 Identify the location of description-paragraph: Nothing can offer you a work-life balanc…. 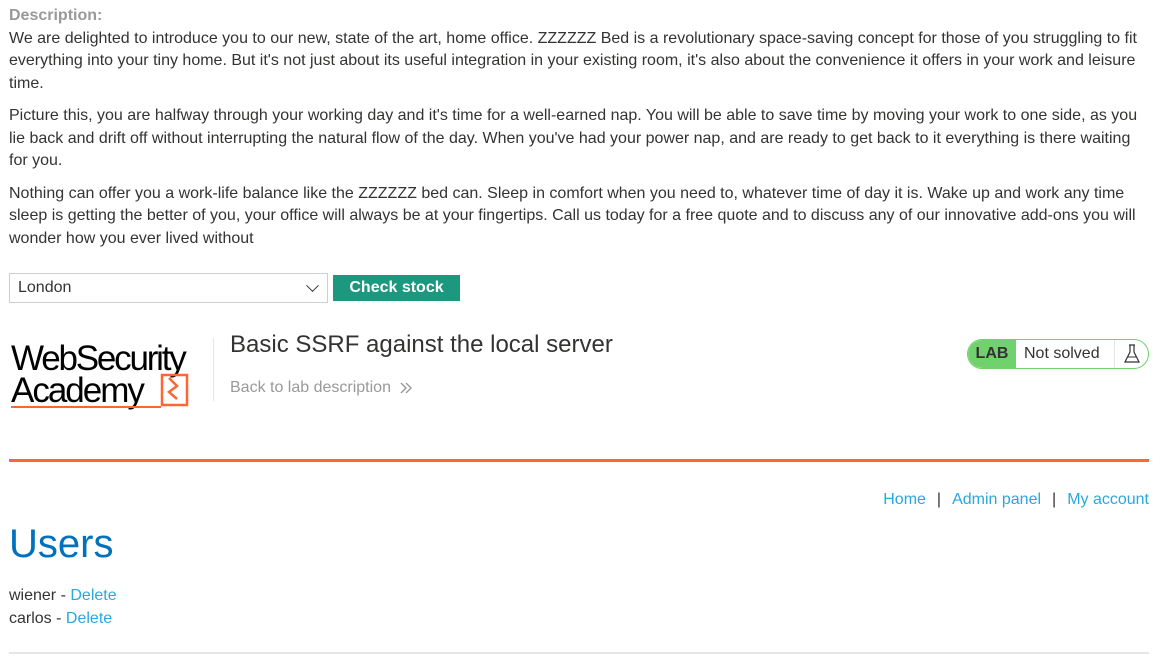
(572, 215).